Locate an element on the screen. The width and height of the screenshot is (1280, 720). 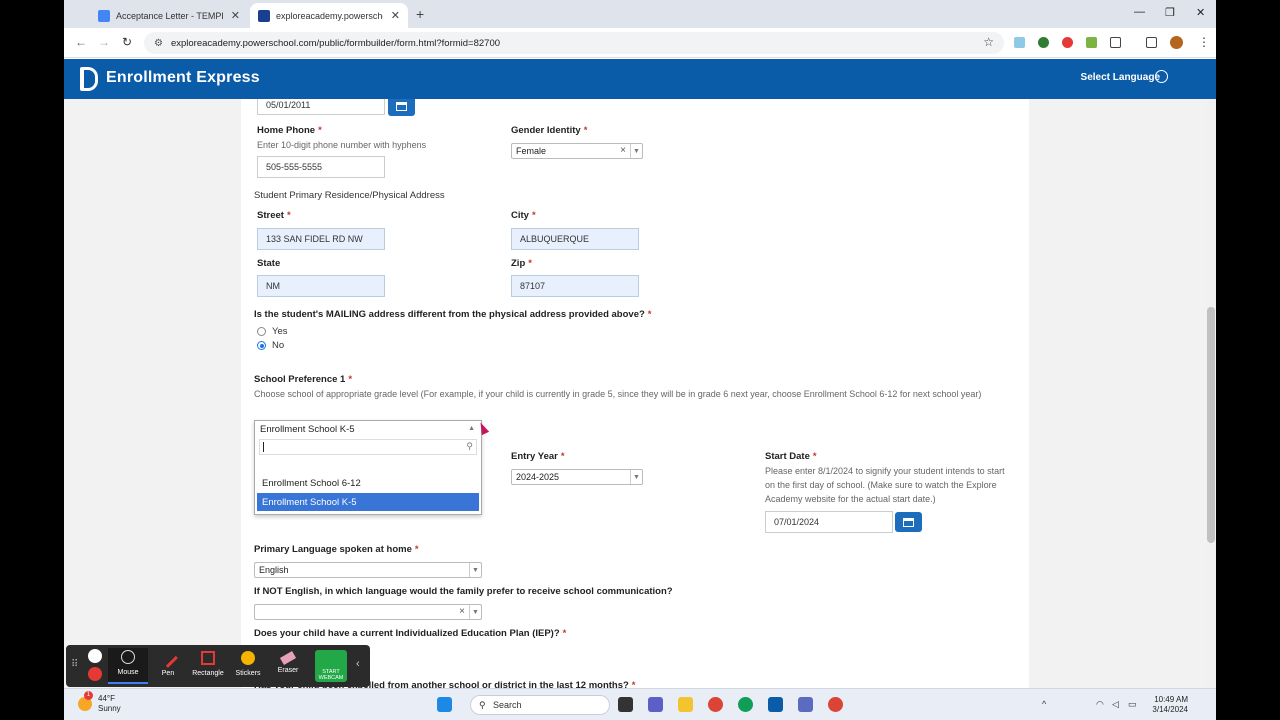
tool-stickers: Stickers is located at coordinates (248, 663).